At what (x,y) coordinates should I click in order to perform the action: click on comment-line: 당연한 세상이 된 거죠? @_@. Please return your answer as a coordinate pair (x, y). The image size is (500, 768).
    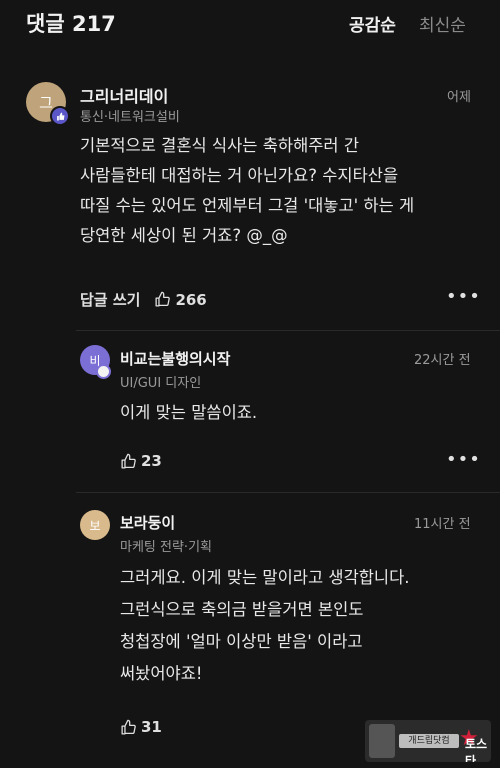
    Looking at the image, I should click on (184, 235).